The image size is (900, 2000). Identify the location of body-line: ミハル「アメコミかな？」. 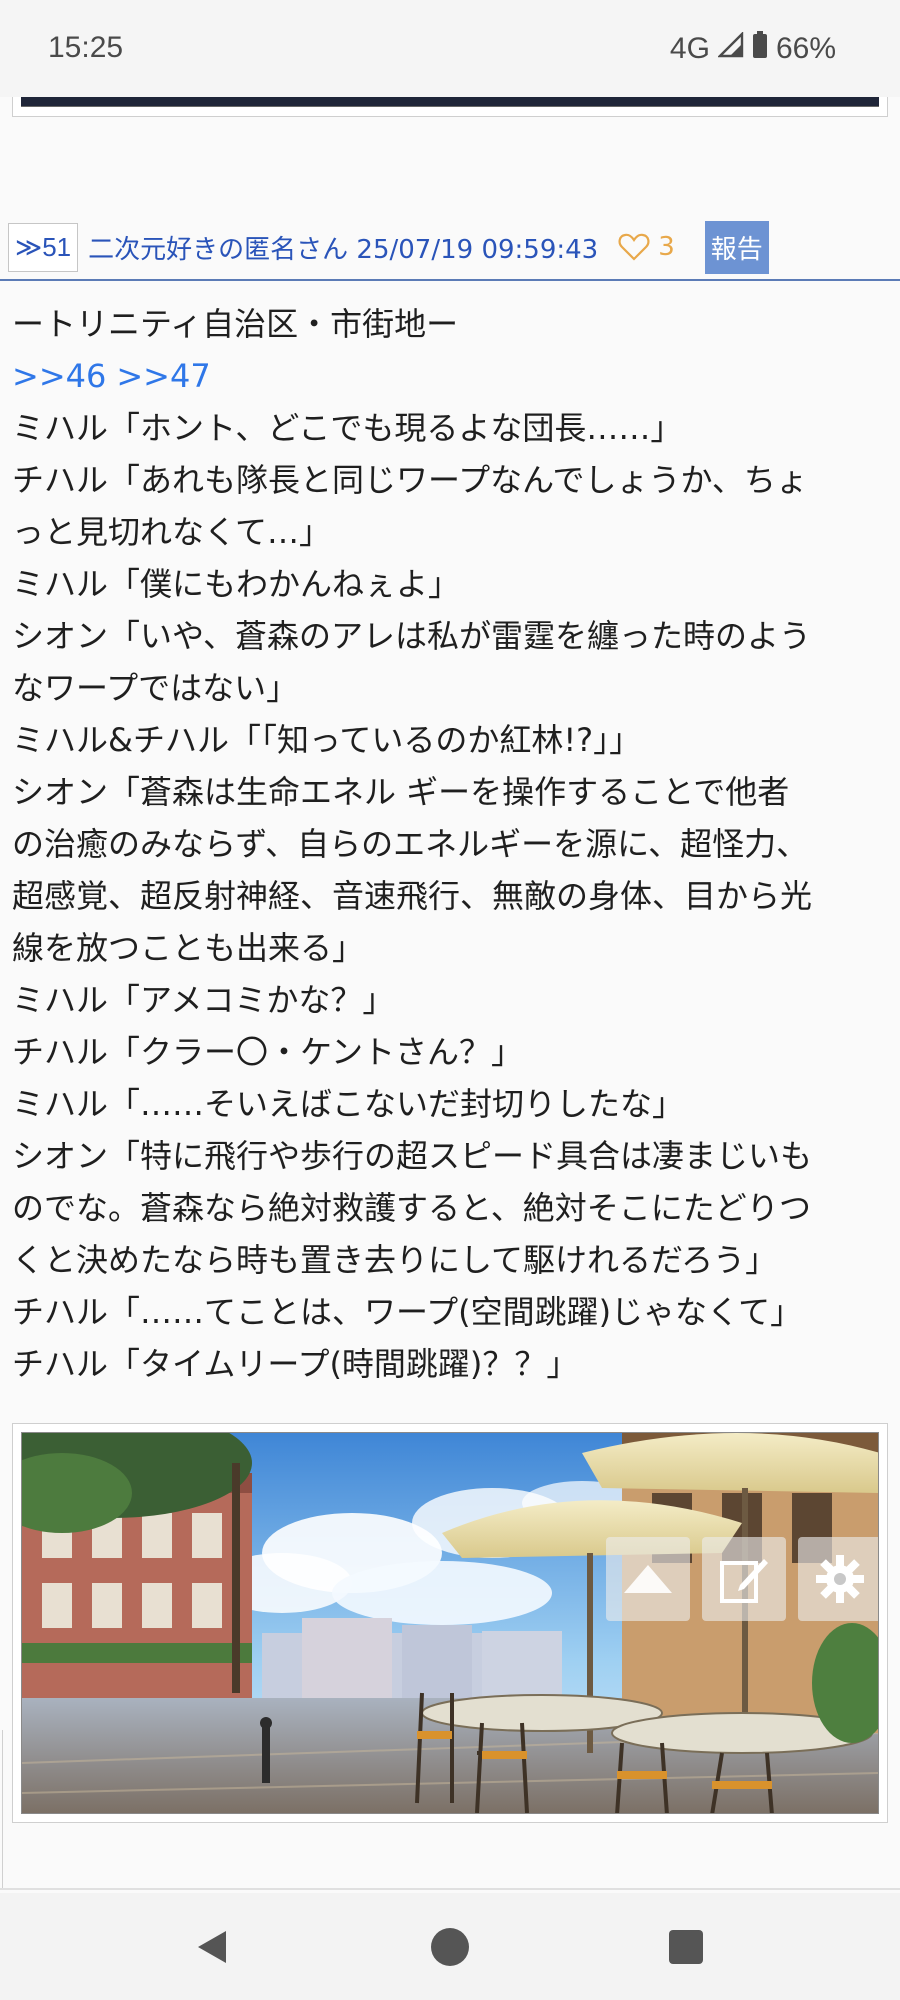
(203, 1000).